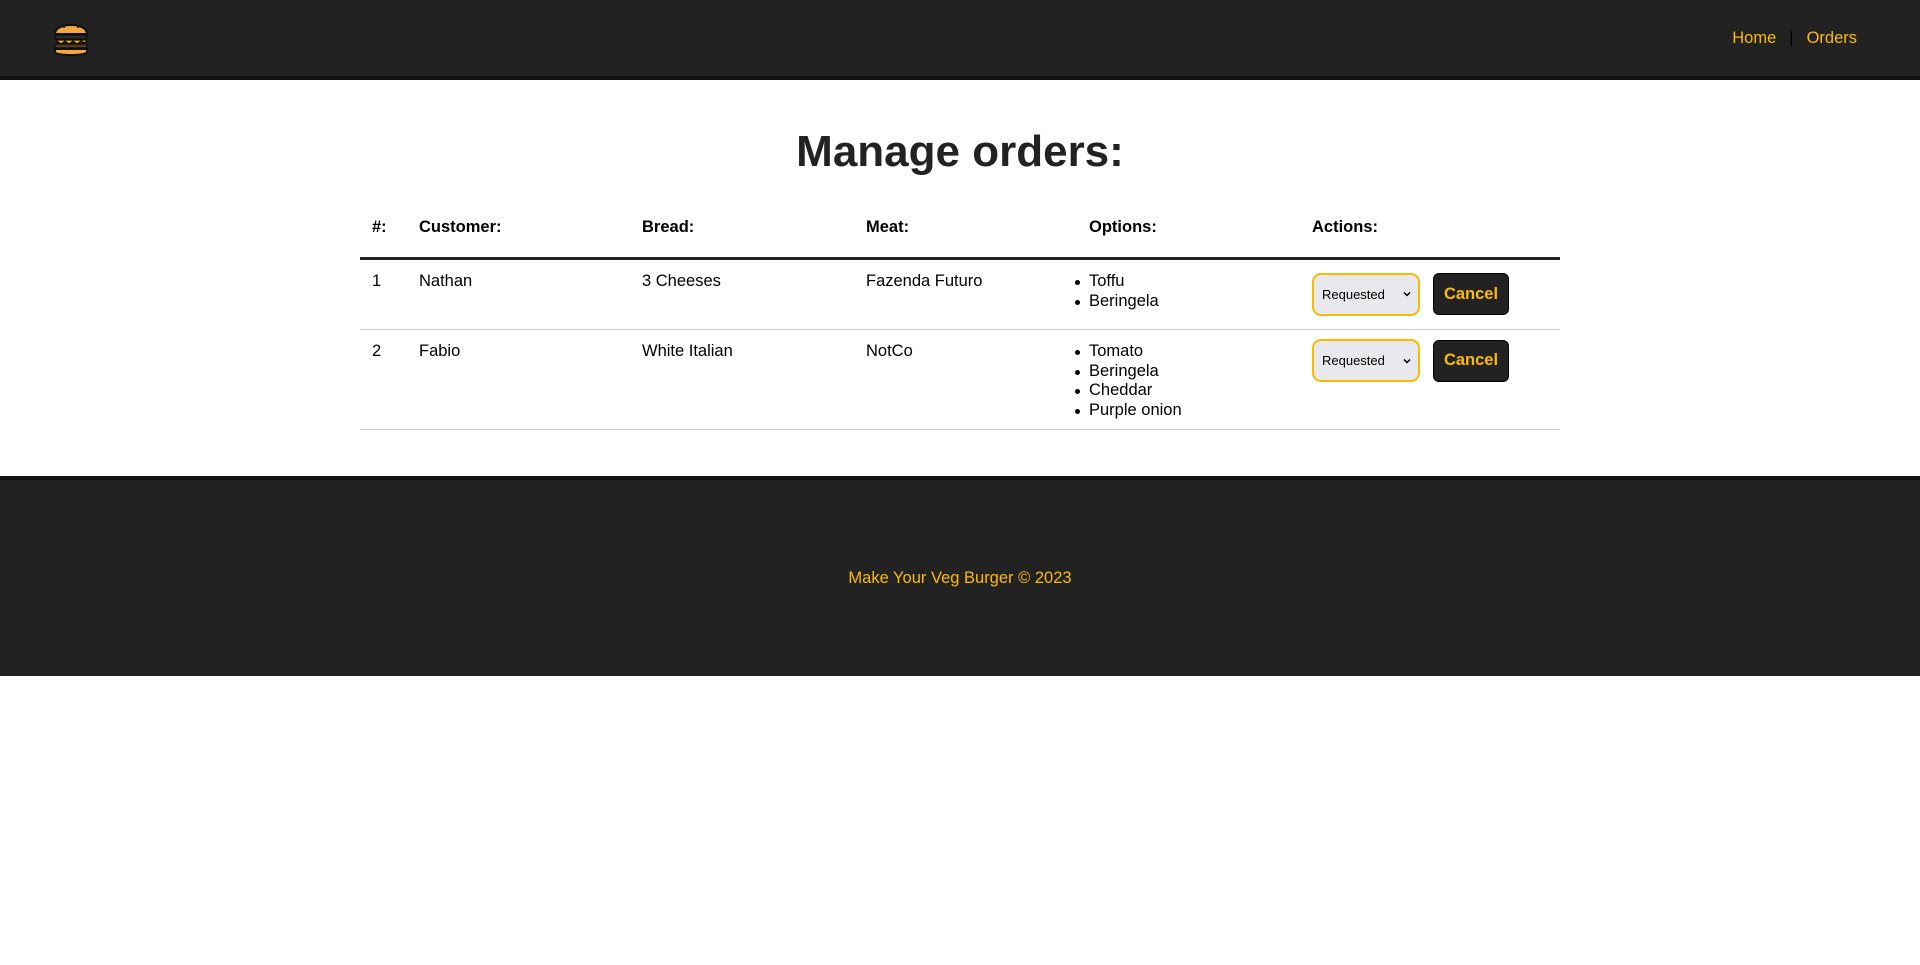  Describe the element at coordinates (71, 38) in the screenshot. I see `burger-icon` at that location.